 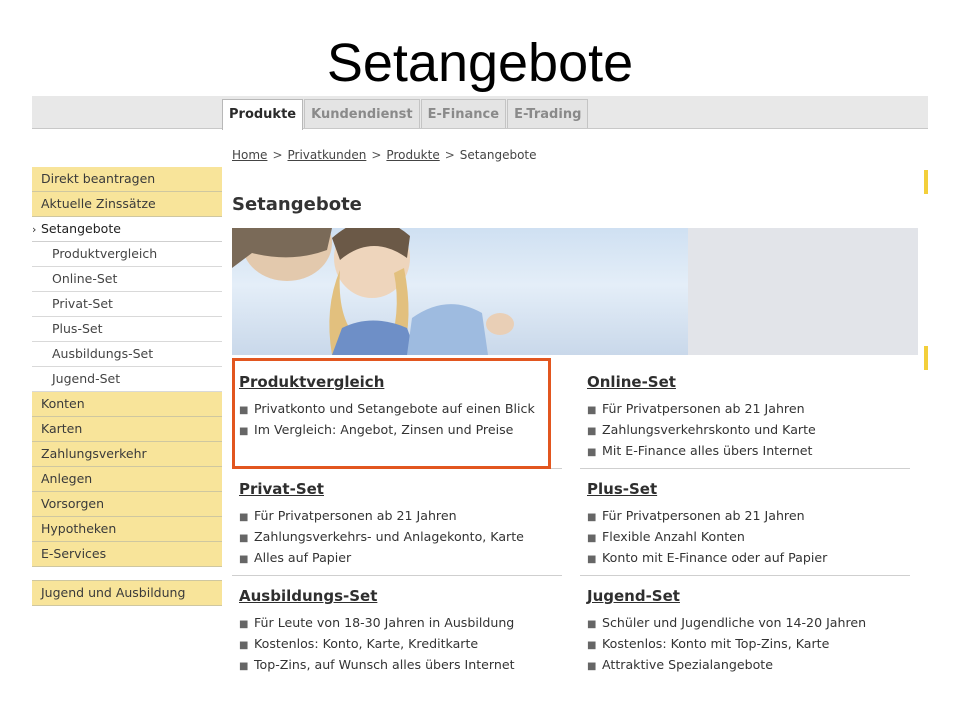 What do you see at coordinates (480, 63) in the screenshot?
I see `slide-title: Setangebote` at bounding box center [480, 63].